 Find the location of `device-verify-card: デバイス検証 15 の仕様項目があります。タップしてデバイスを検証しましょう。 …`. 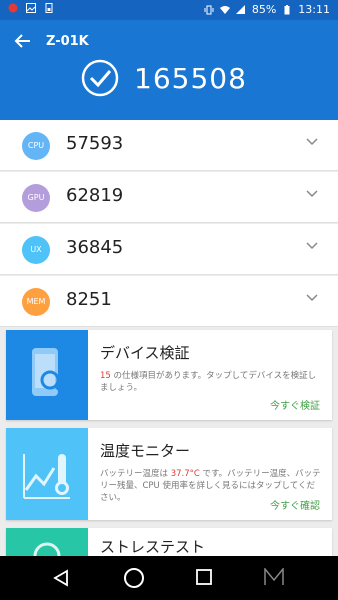

device-verify-card: デバイス検証 15 の仕様項目があります。タップしてデバイスを検証しましょう。 … is located at coordinates (169, 375).